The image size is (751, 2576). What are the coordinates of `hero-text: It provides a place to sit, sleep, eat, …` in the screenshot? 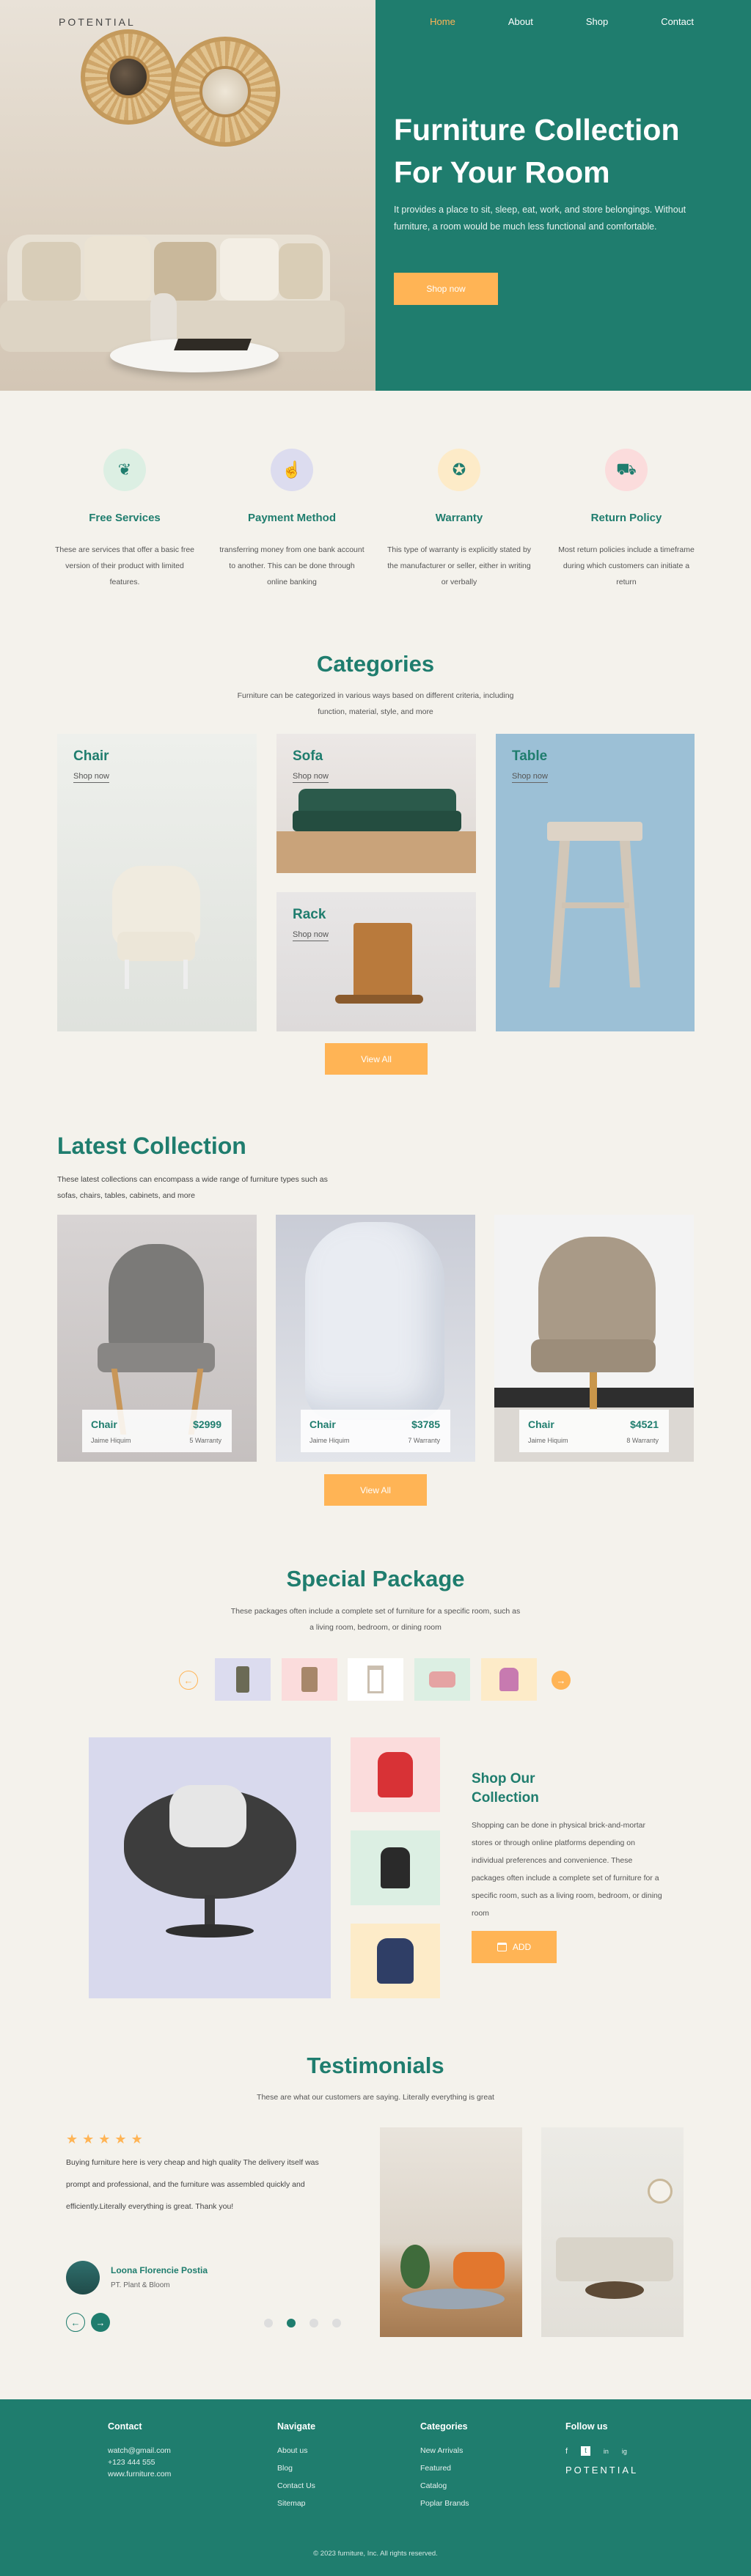 It's located at (540, 218).